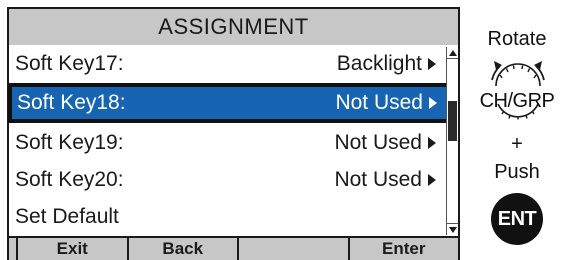  I want to click on menu-item-value: Backlight, so click(386, 63).